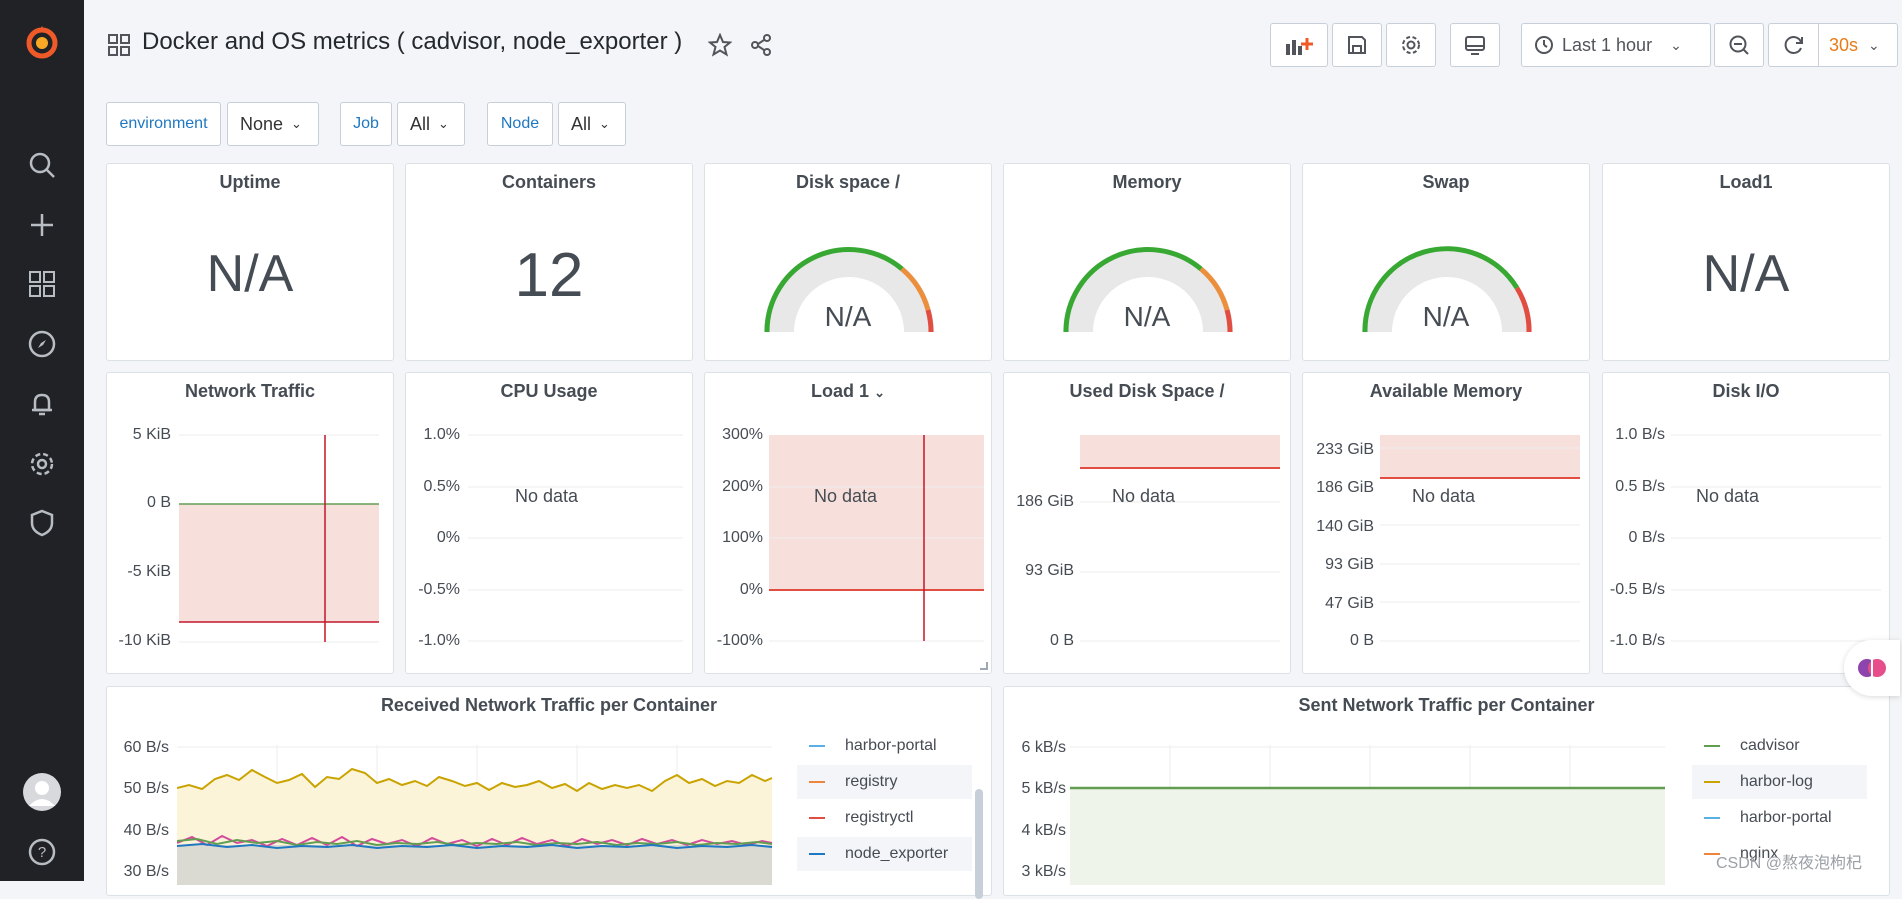  I want to click on watermark: CSDN @熬夜泡枸杞, so click(1789, 863).